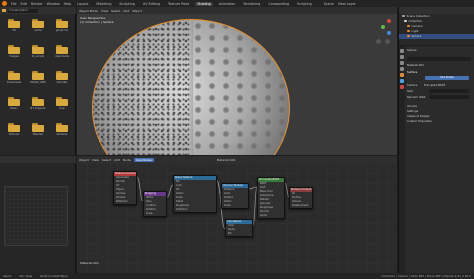  I want to click on scene-tab-icon, so click(402, 69).